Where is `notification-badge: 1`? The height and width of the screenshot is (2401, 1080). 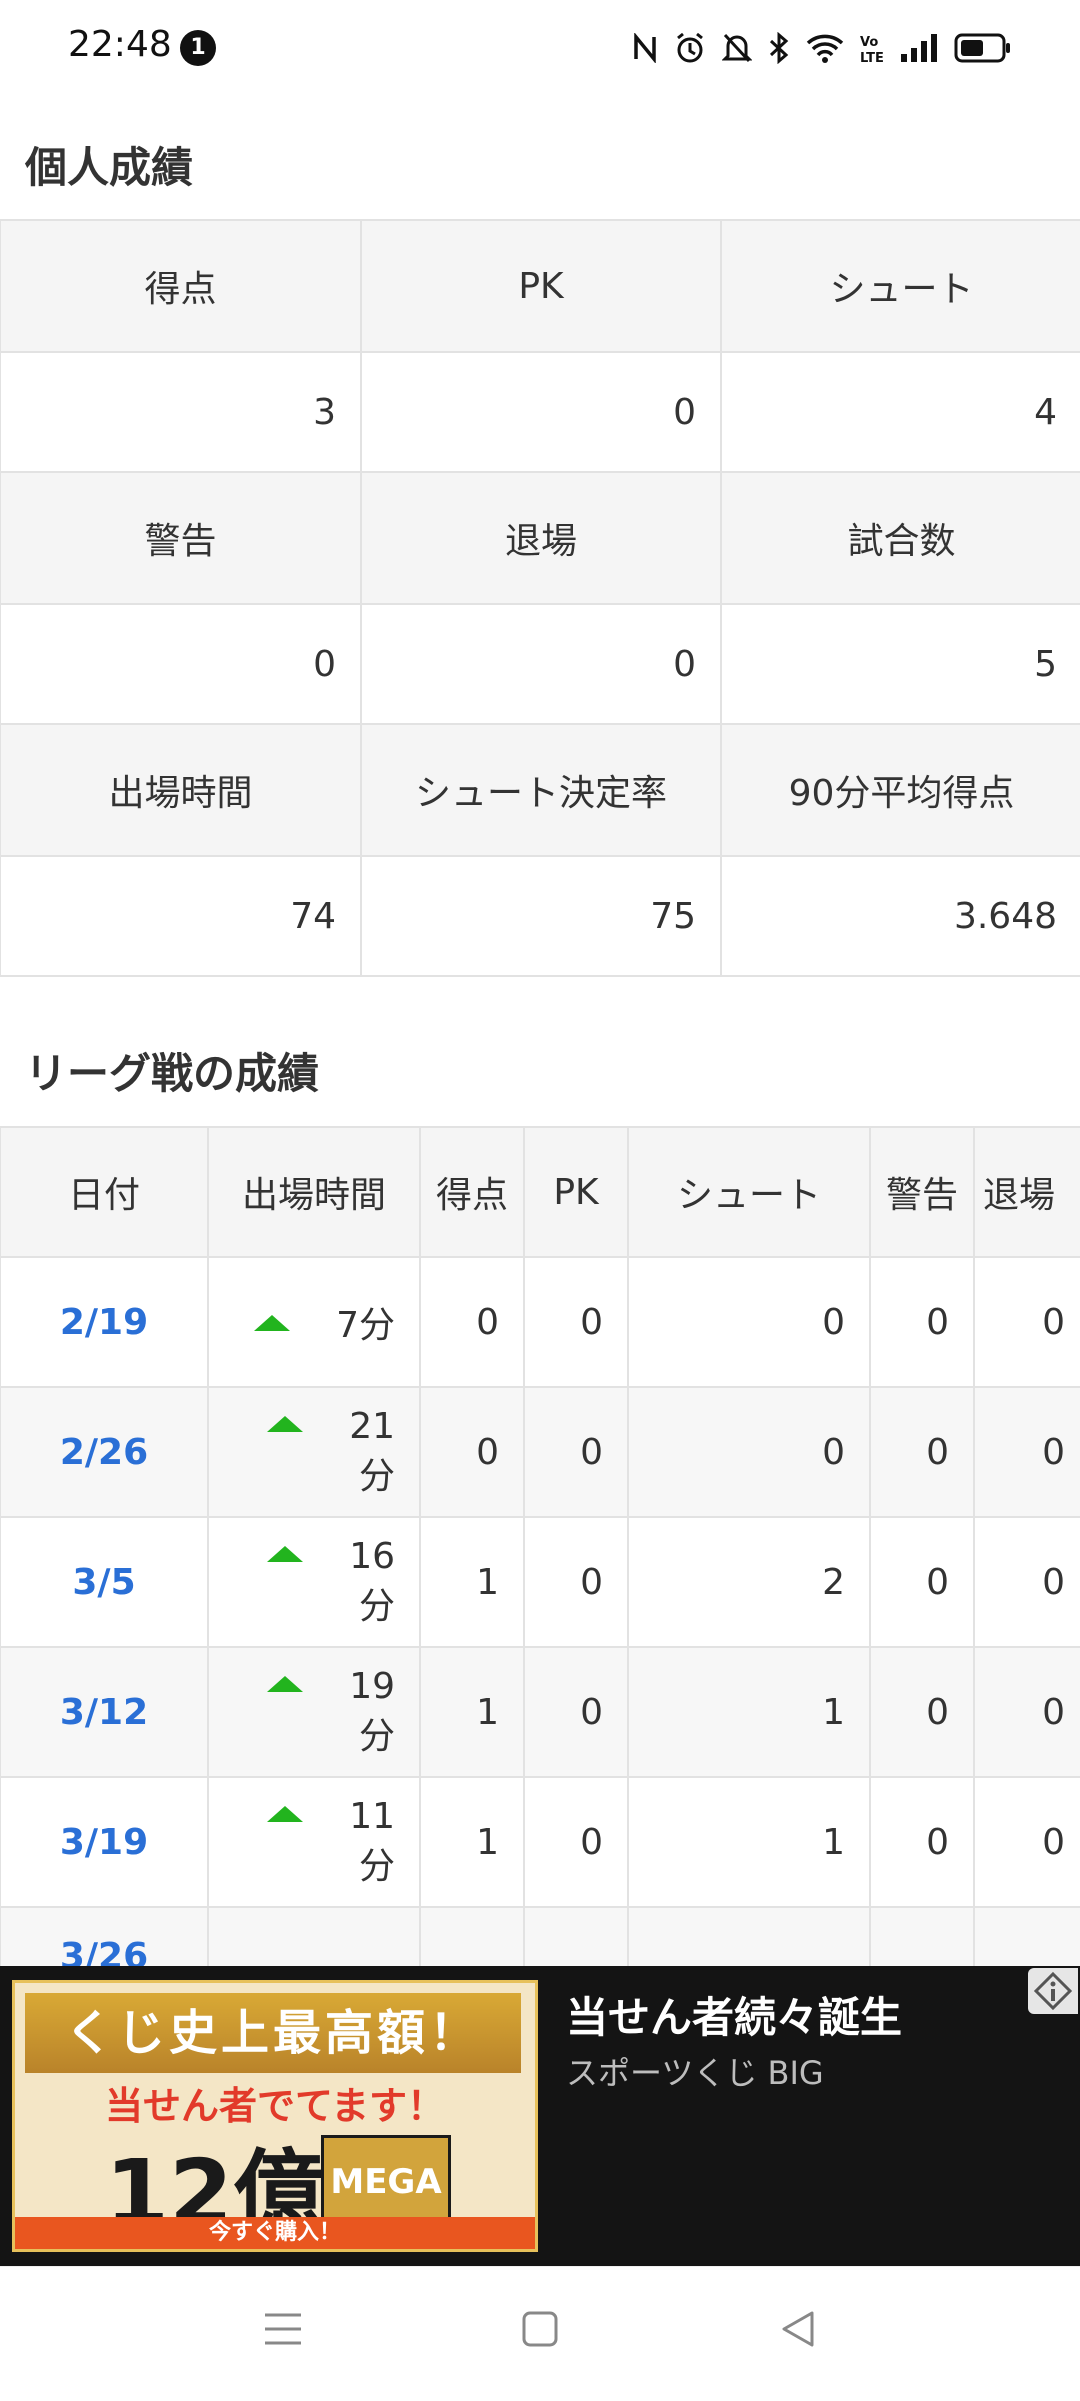
notification-badge: 1 is located at coordinates (198, 48).